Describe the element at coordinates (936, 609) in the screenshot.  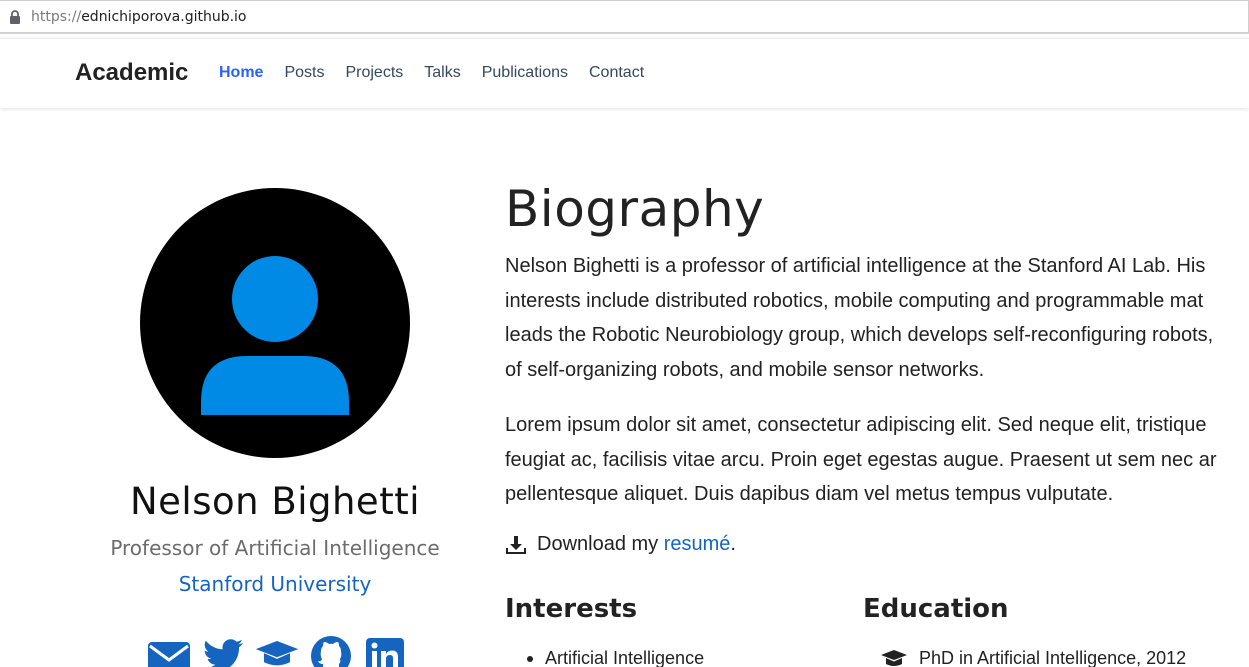
I see `education-heading: Education` at that location.